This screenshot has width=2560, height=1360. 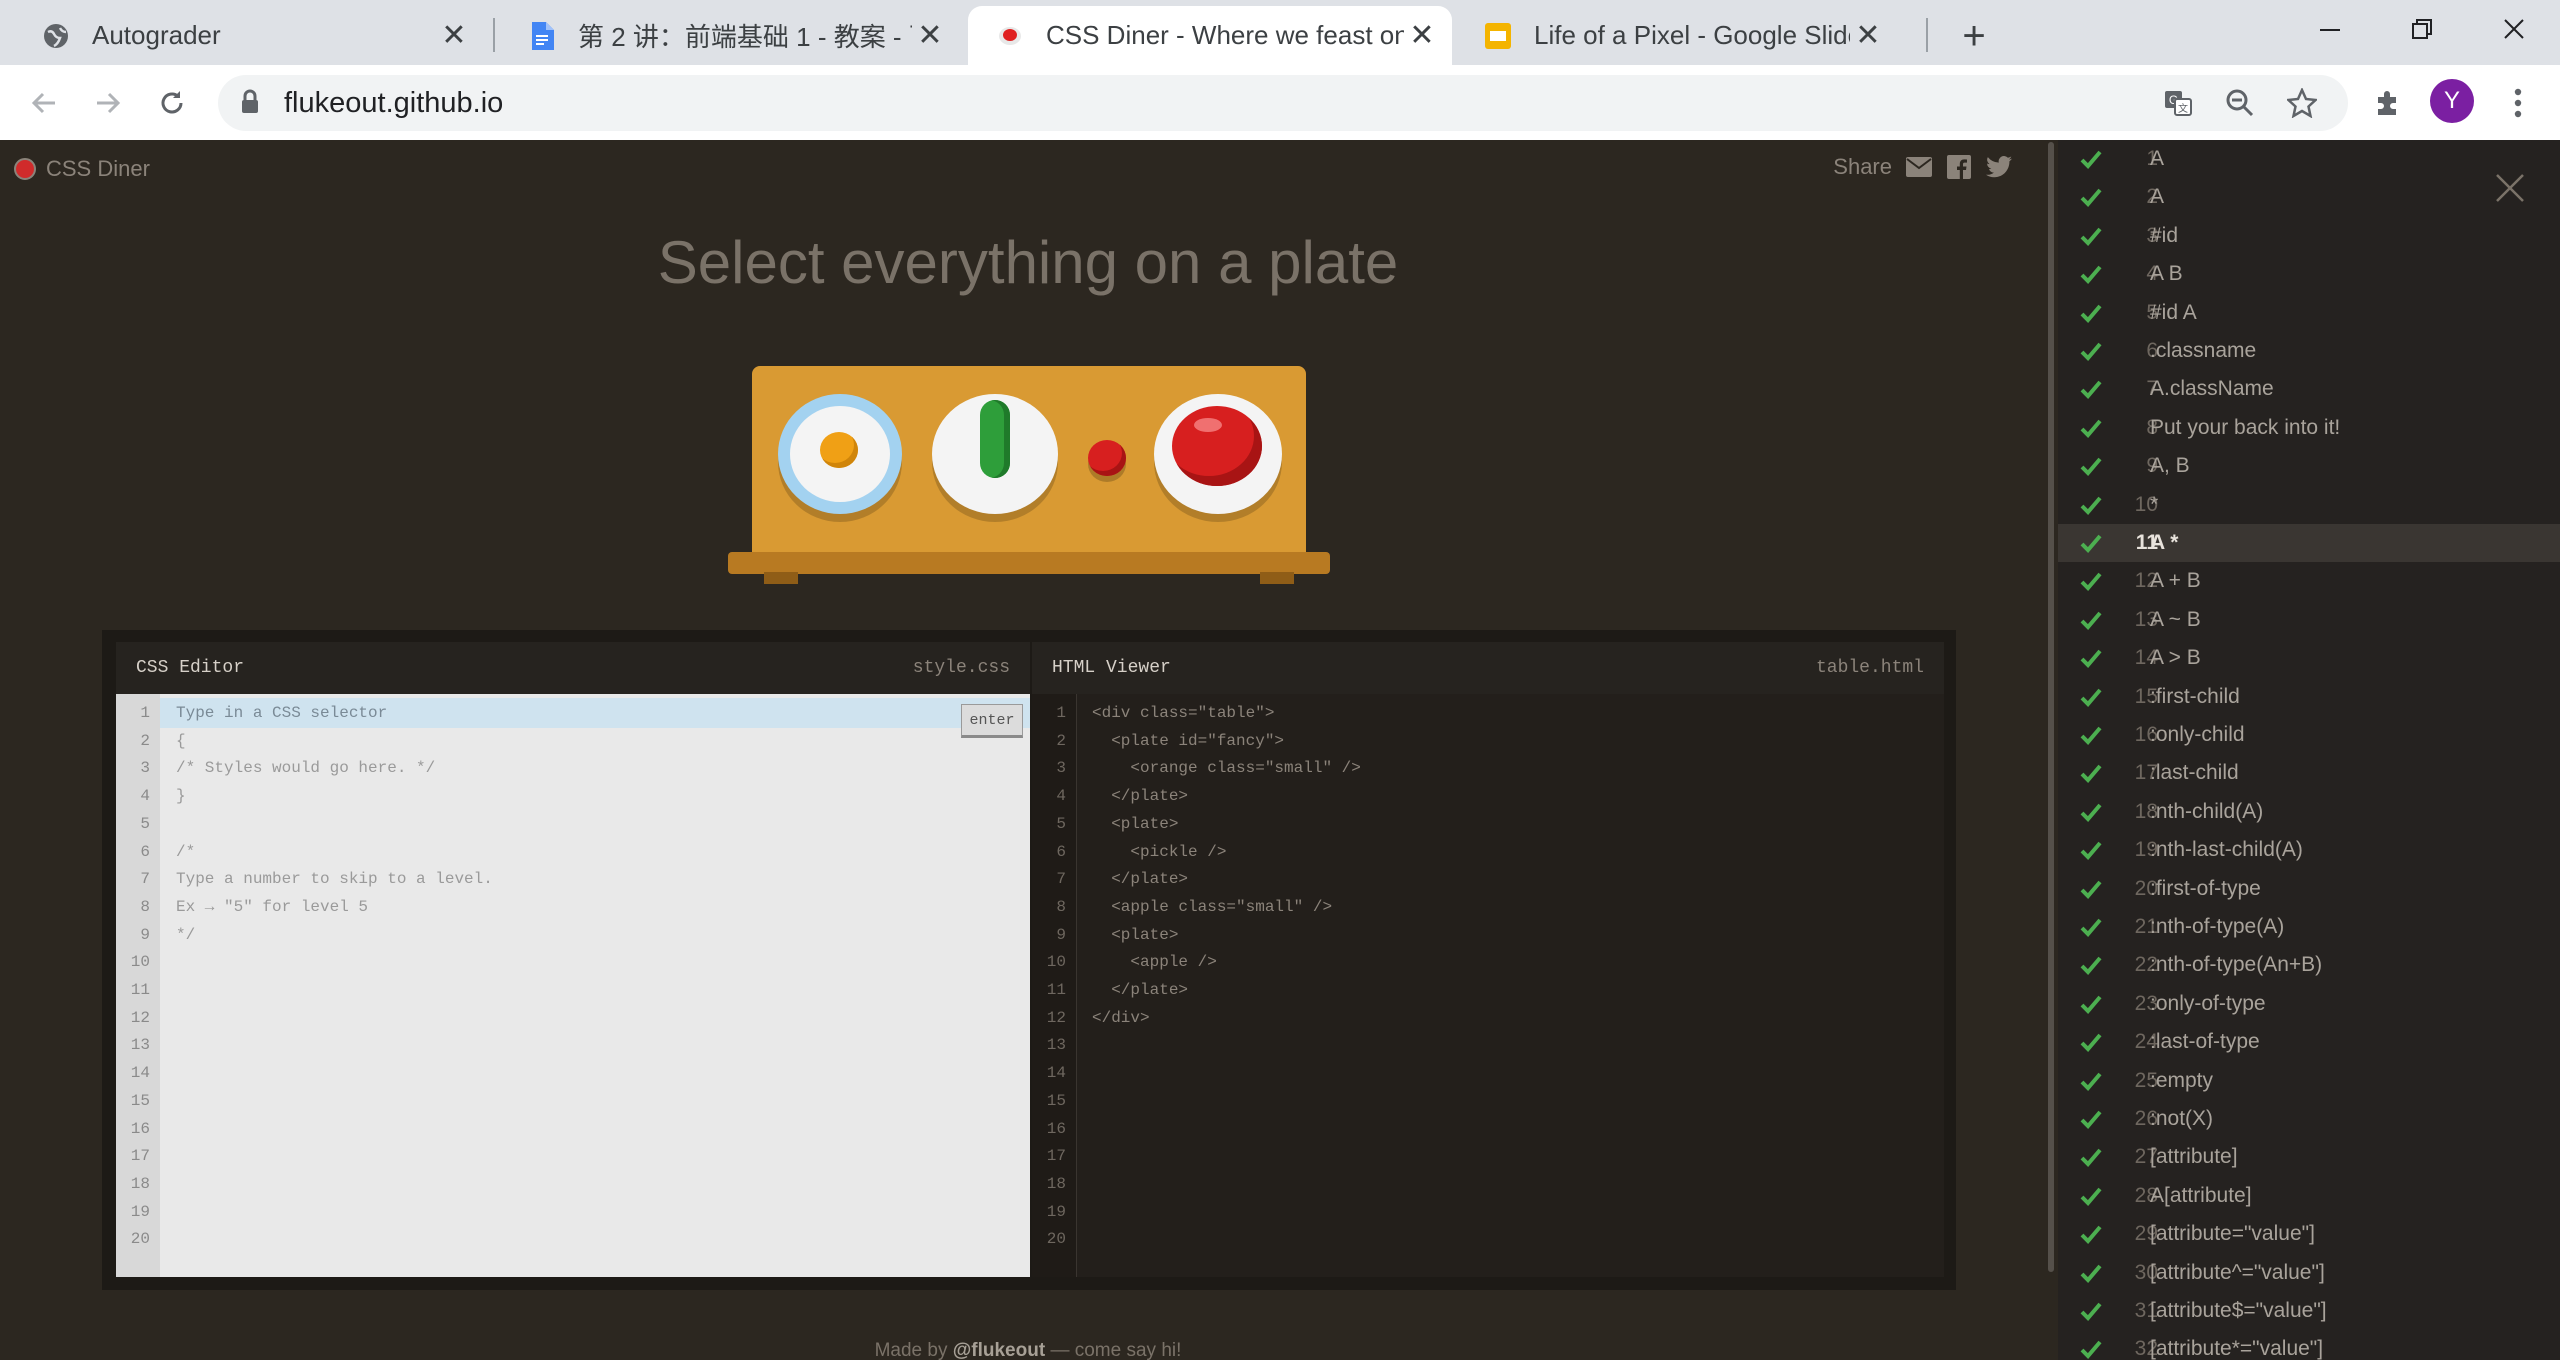 What do you see at coordinates (2309, 543) in the screenshot?
I see `level-item: 11 A *` at bounding box center [2309, 543].